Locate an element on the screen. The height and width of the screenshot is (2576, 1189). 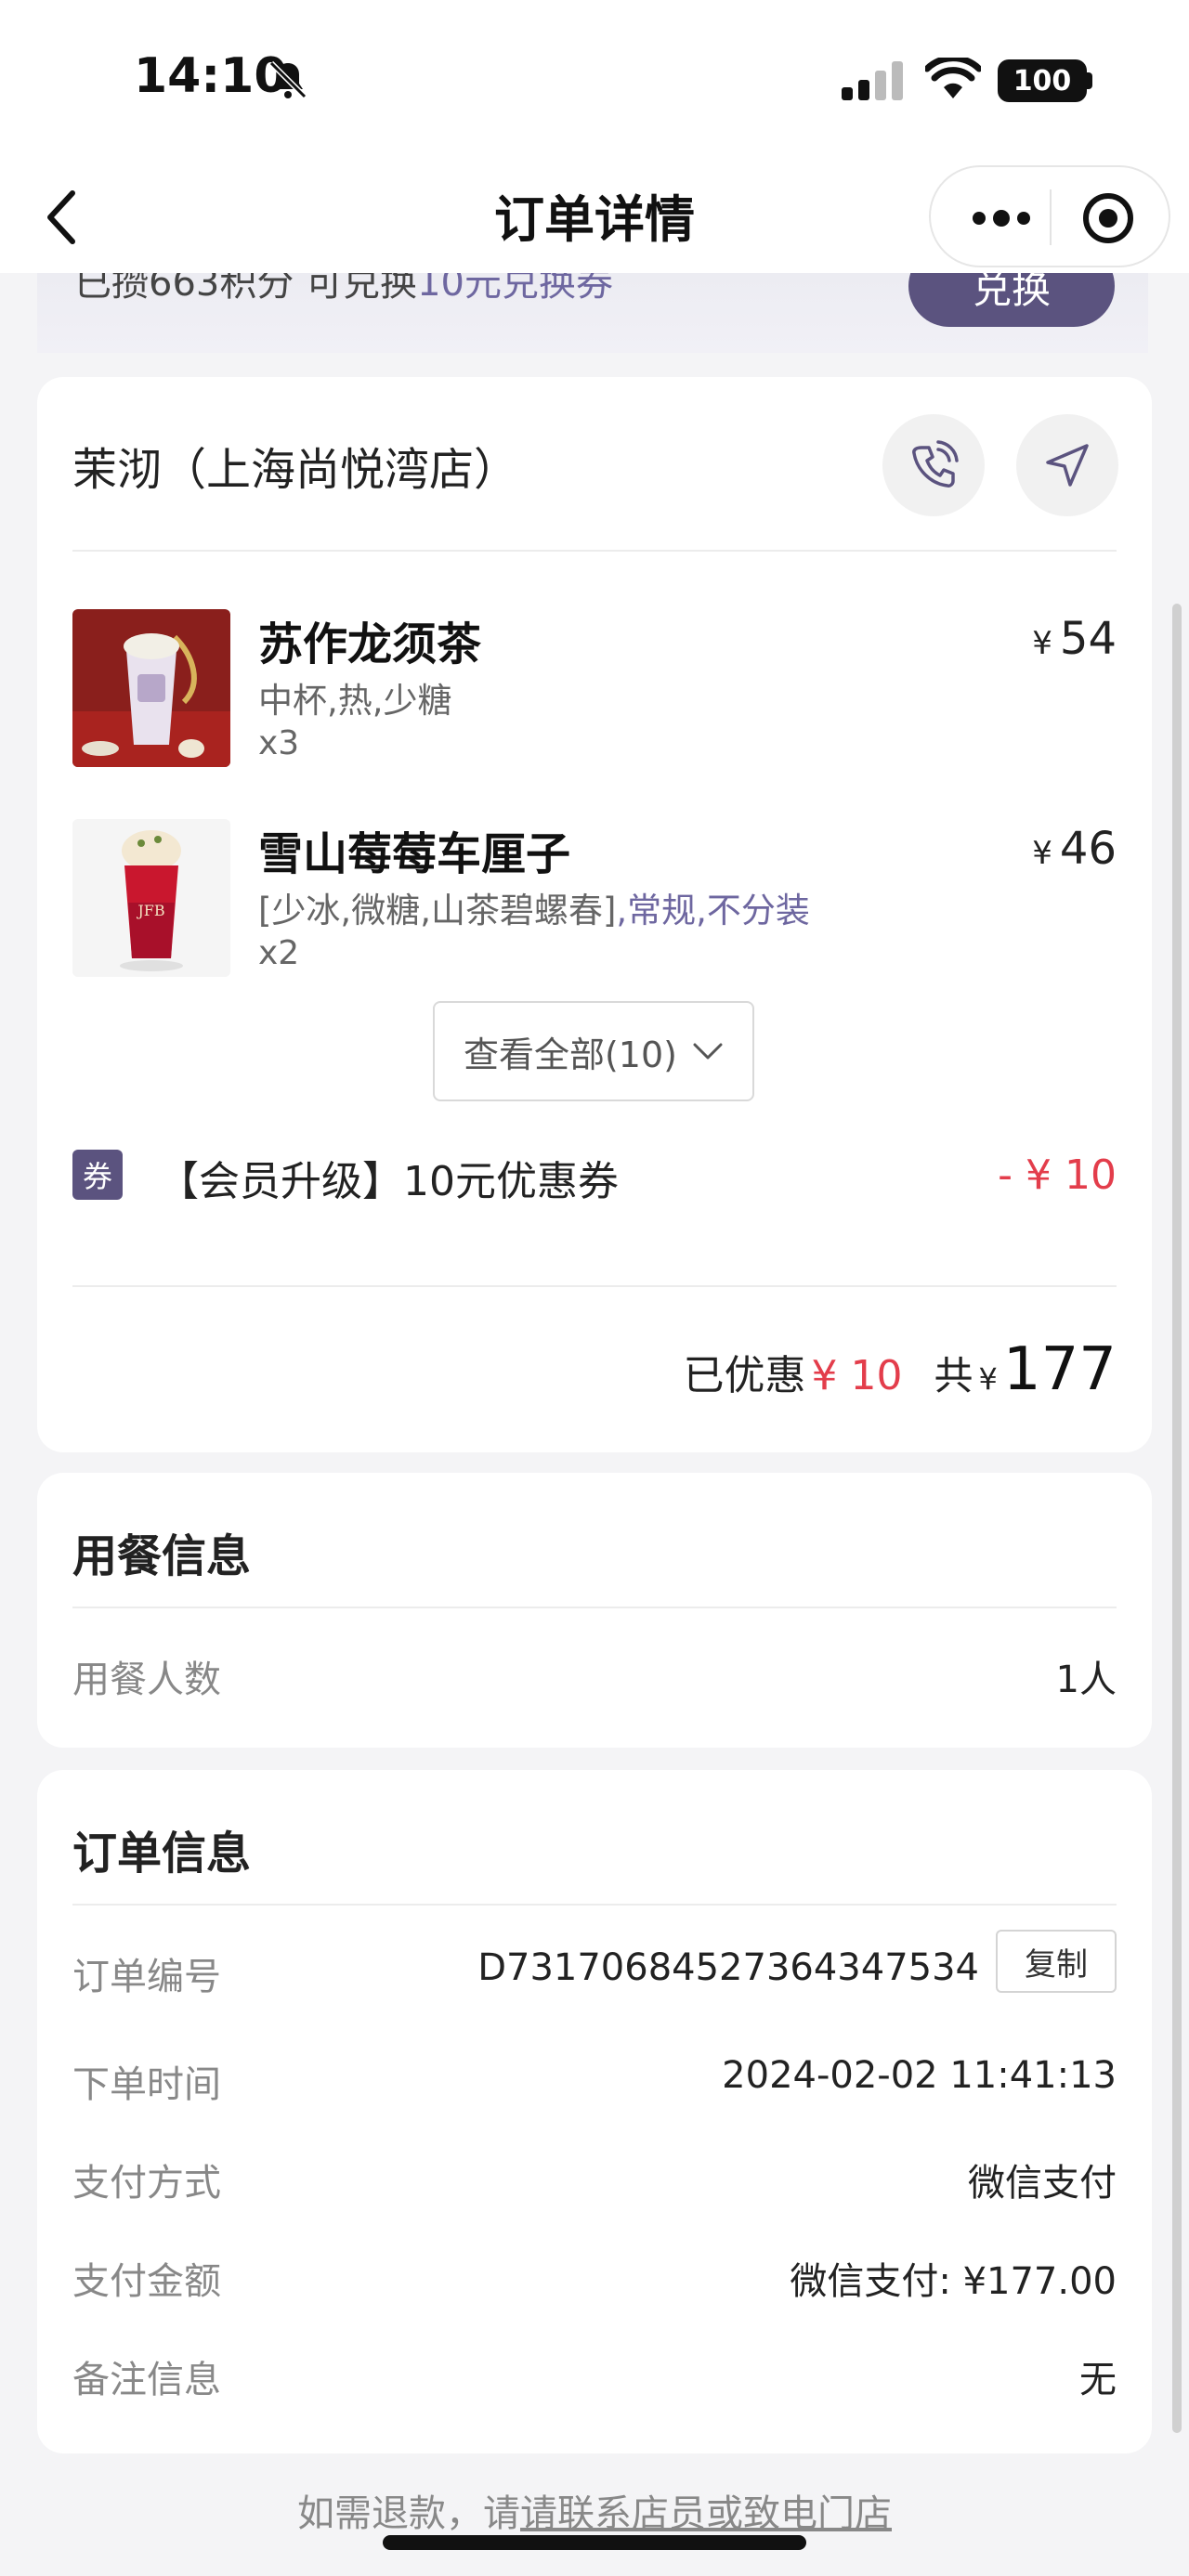
info-value: 2024-02-02 11:41:13 is located at coordinates (919, 2075).